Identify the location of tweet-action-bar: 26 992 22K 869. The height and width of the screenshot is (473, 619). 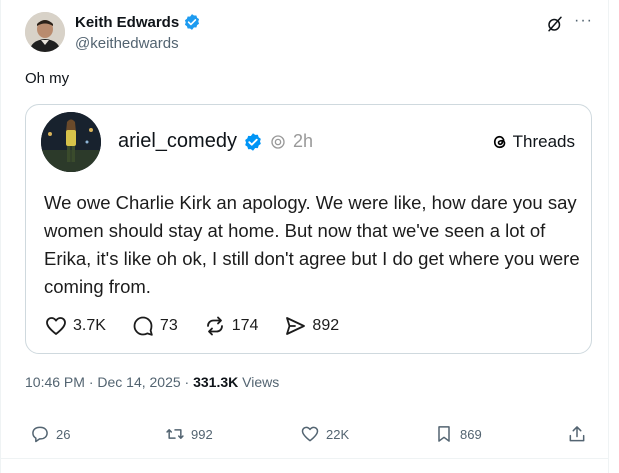
(310, 434).